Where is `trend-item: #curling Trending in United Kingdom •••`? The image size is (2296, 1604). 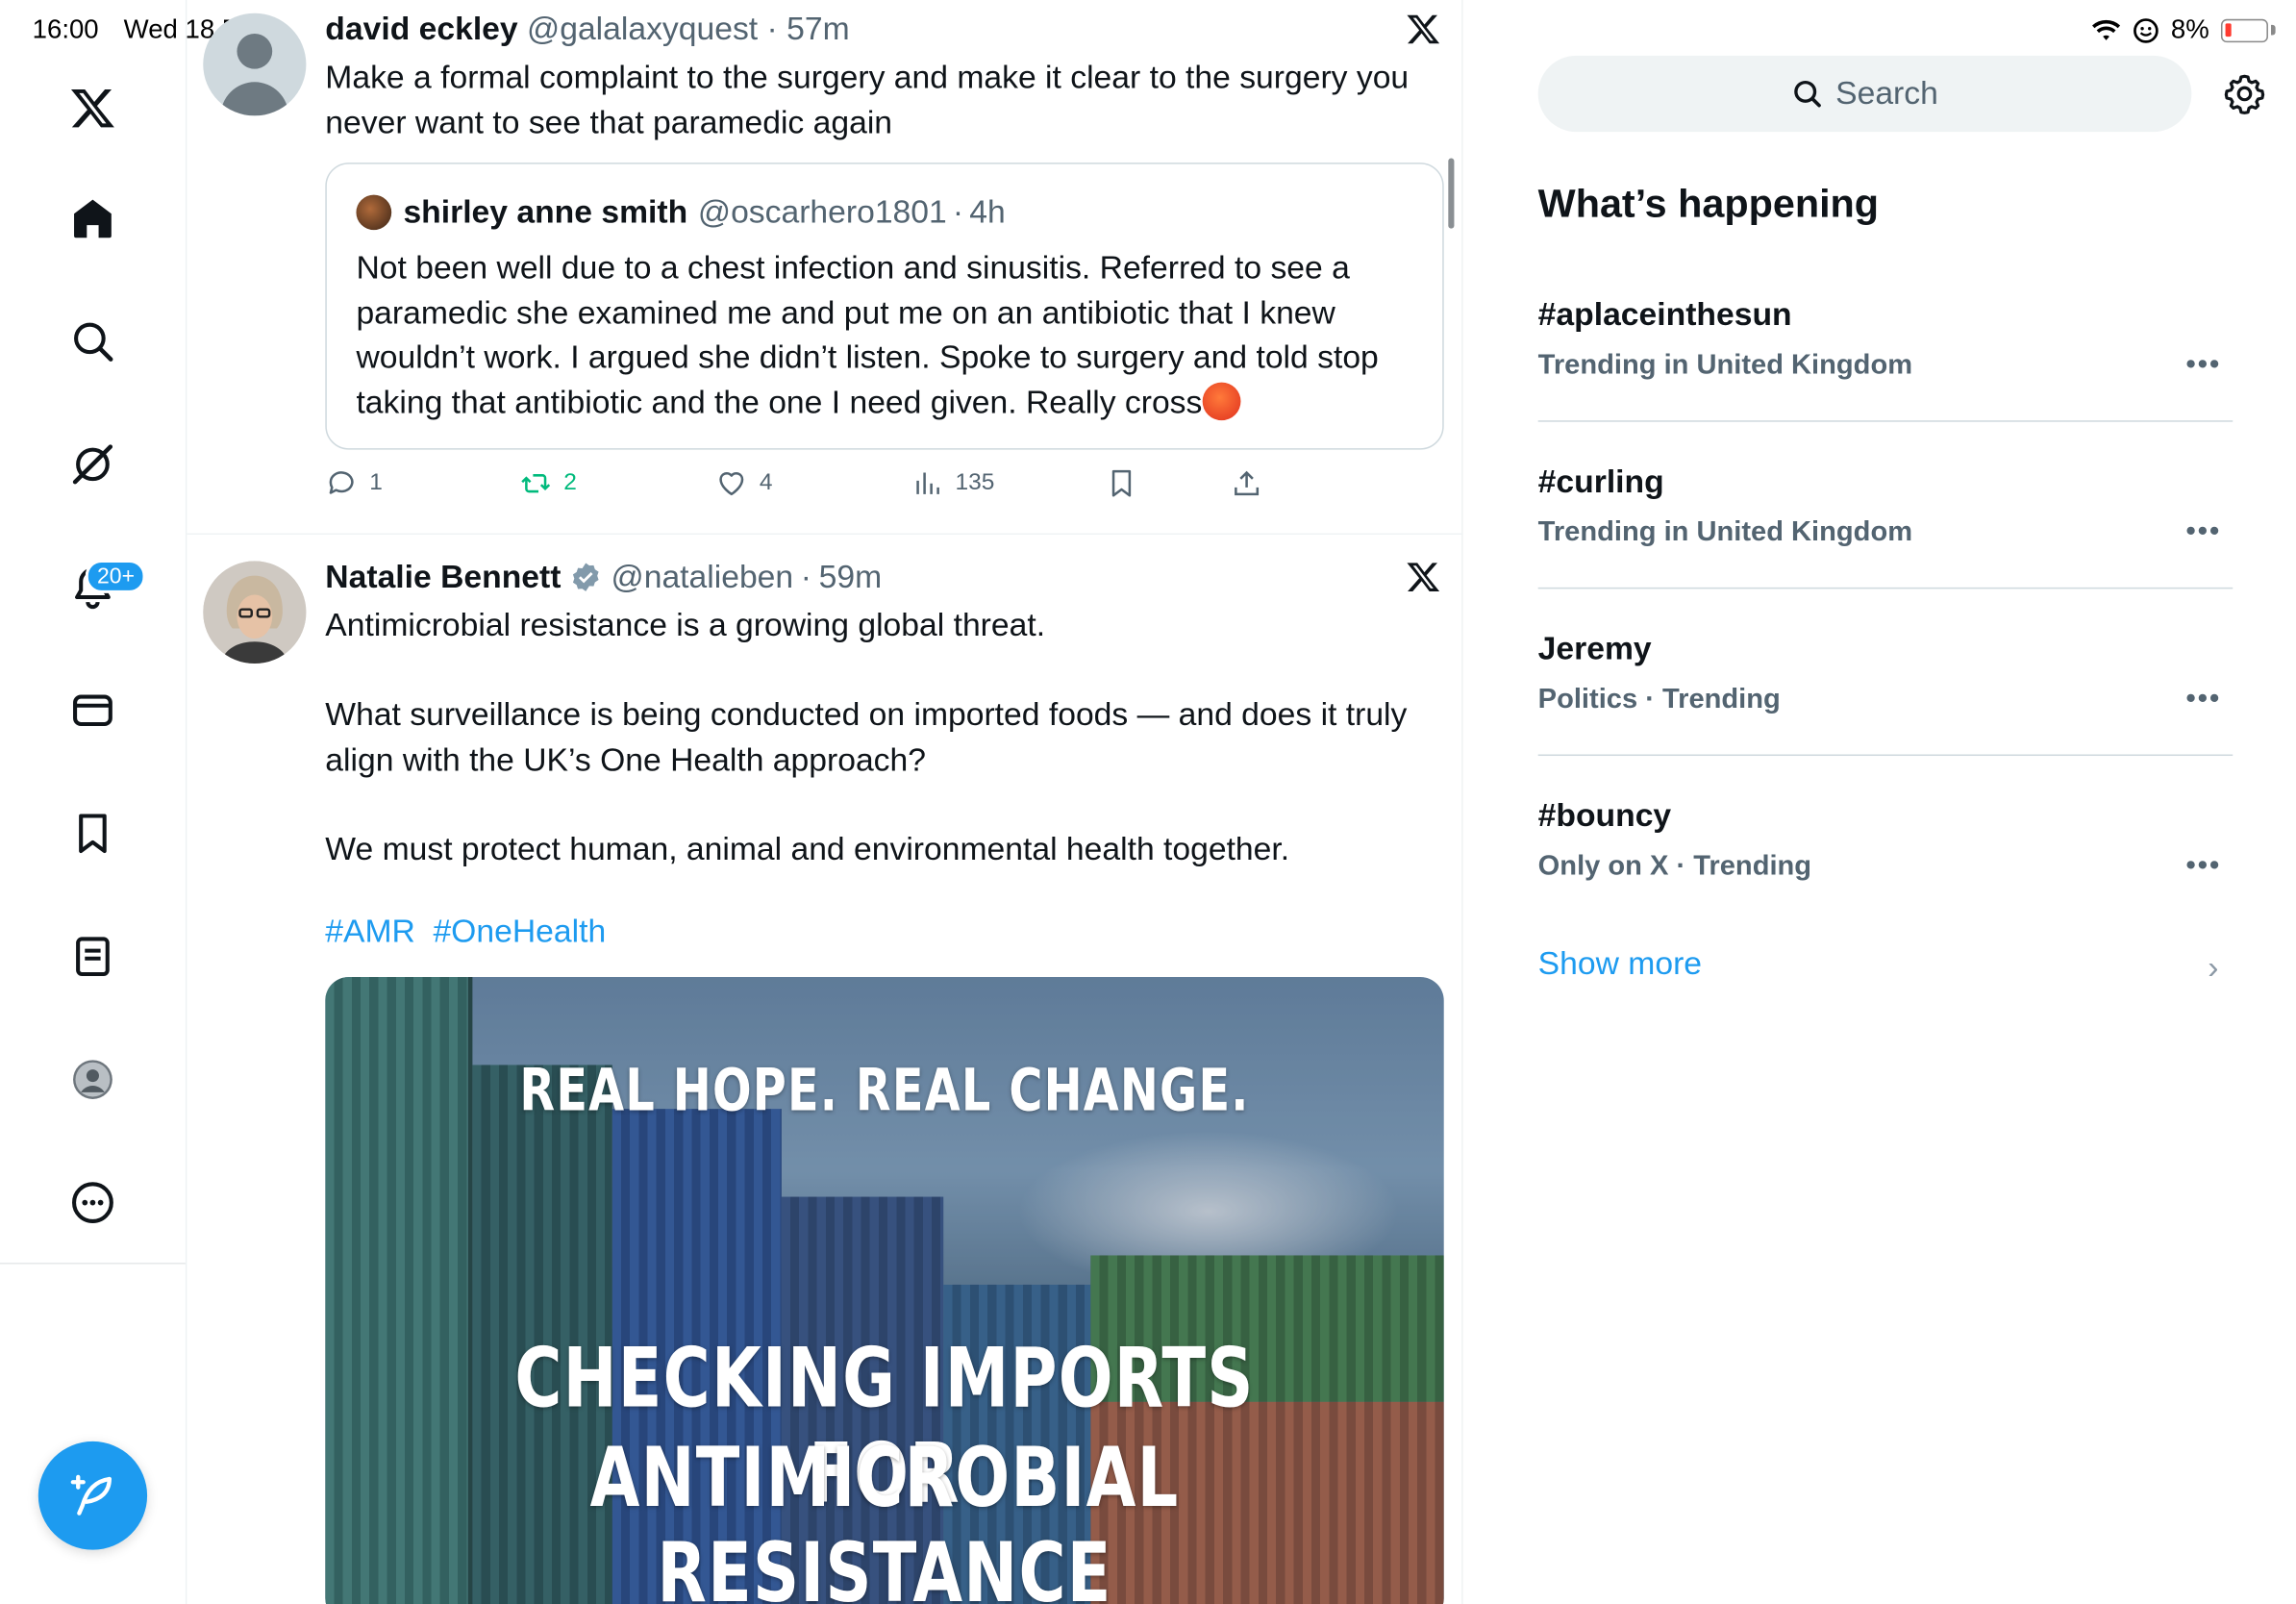 trend-item: #curling Trending in United Kingdom ••• is located at coordinates (1886, 531).